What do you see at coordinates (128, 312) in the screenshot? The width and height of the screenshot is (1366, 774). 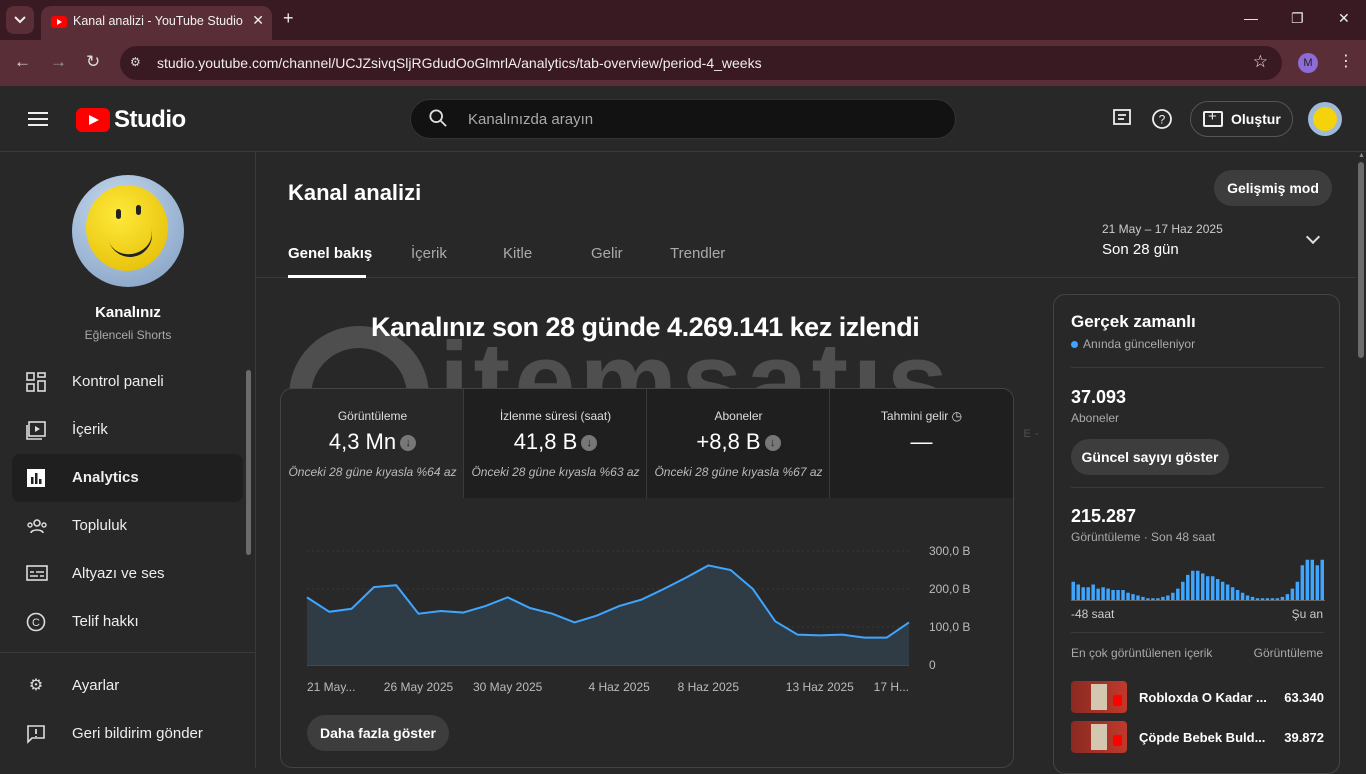 I see `channel-name: Kanalınız` at bounding box center [128, 312].